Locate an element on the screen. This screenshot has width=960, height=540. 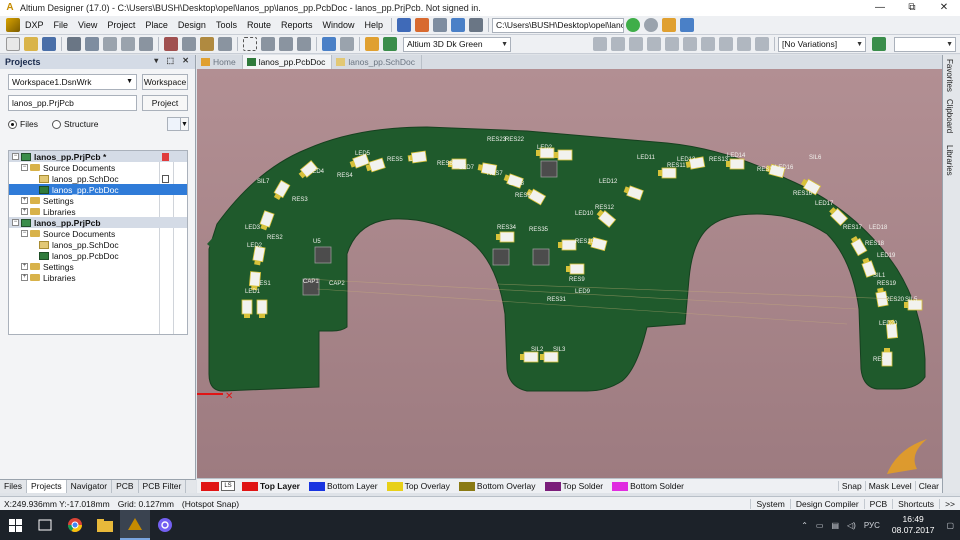
place-tool-icon is located at coordinates (422, 25).